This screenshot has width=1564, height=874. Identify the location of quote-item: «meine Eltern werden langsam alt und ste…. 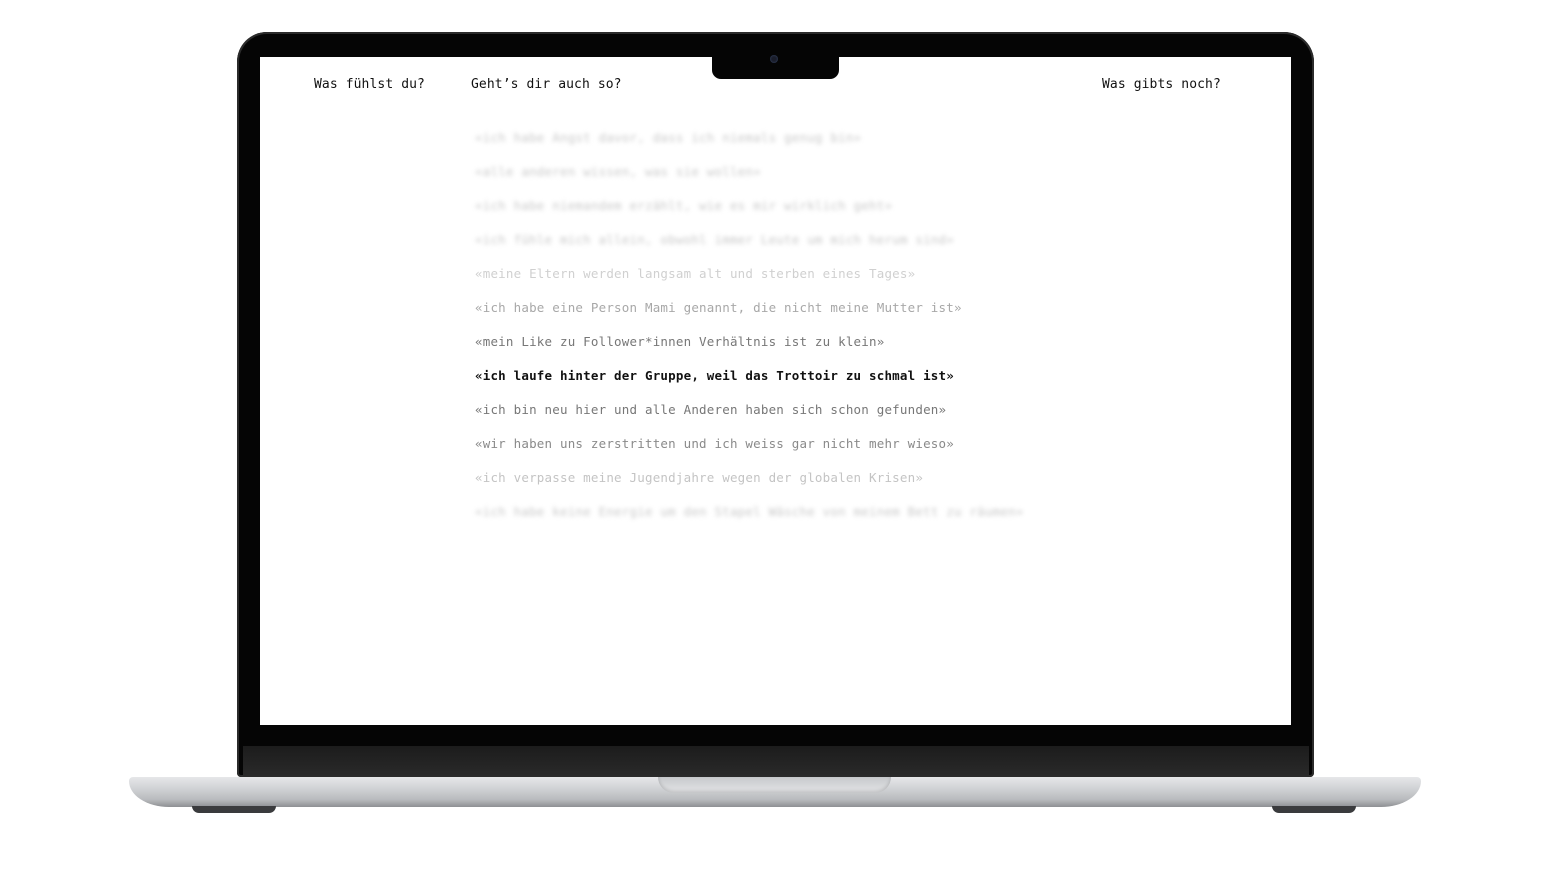
(835, 274).